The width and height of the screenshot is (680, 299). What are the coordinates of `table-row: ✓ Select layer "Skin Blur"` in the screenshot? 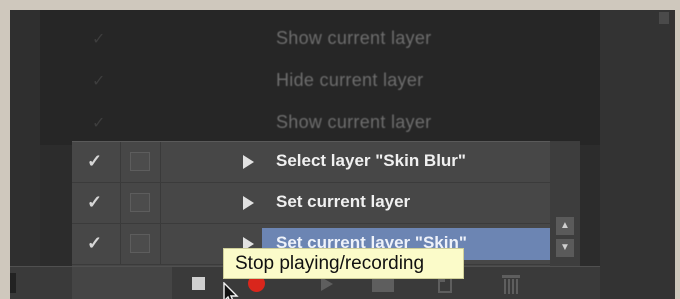 It's located at (316, 162).